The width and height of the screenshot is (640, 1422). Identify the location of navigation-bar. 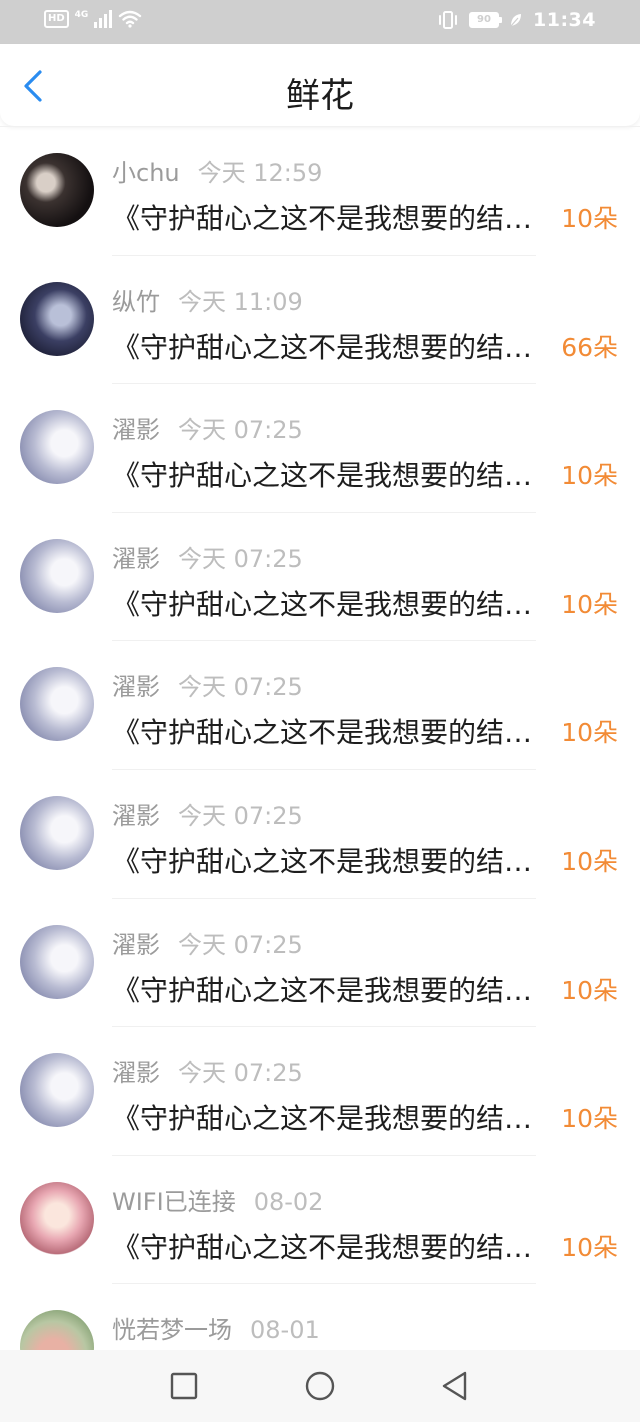
(320, 1386).